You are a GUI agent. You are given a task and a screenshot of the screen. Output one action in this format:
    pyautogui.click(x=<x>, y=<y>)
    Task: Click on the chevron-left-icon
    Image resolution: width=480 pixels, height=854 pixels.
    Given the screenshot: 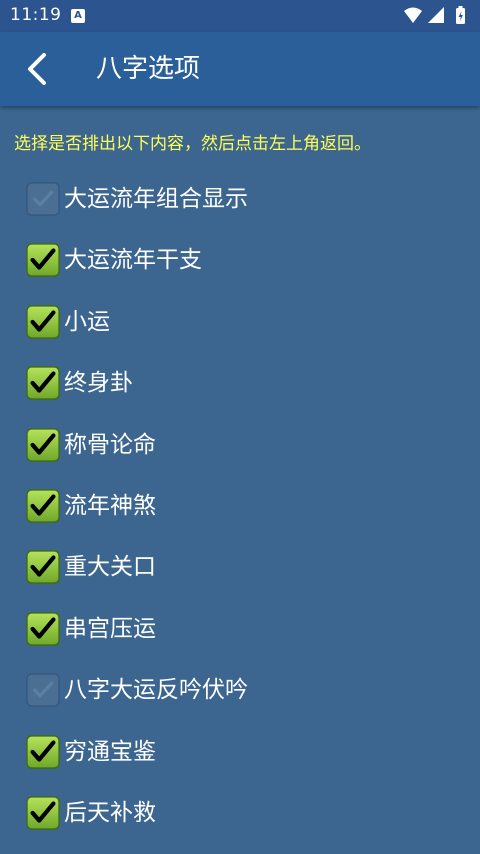 What is the action you would take?
    pyautogui.click(x=37, y=69)
    